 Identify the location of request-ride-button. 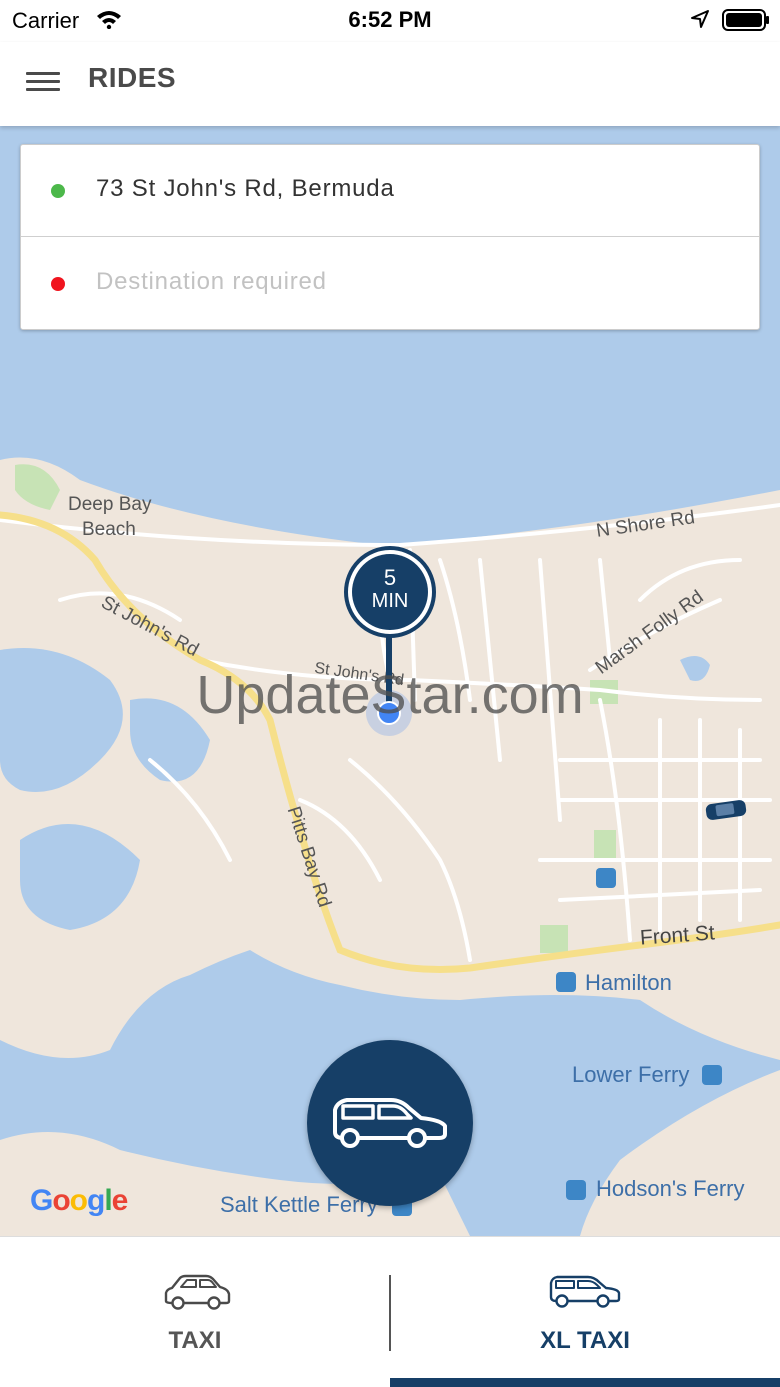
(390, 1123).